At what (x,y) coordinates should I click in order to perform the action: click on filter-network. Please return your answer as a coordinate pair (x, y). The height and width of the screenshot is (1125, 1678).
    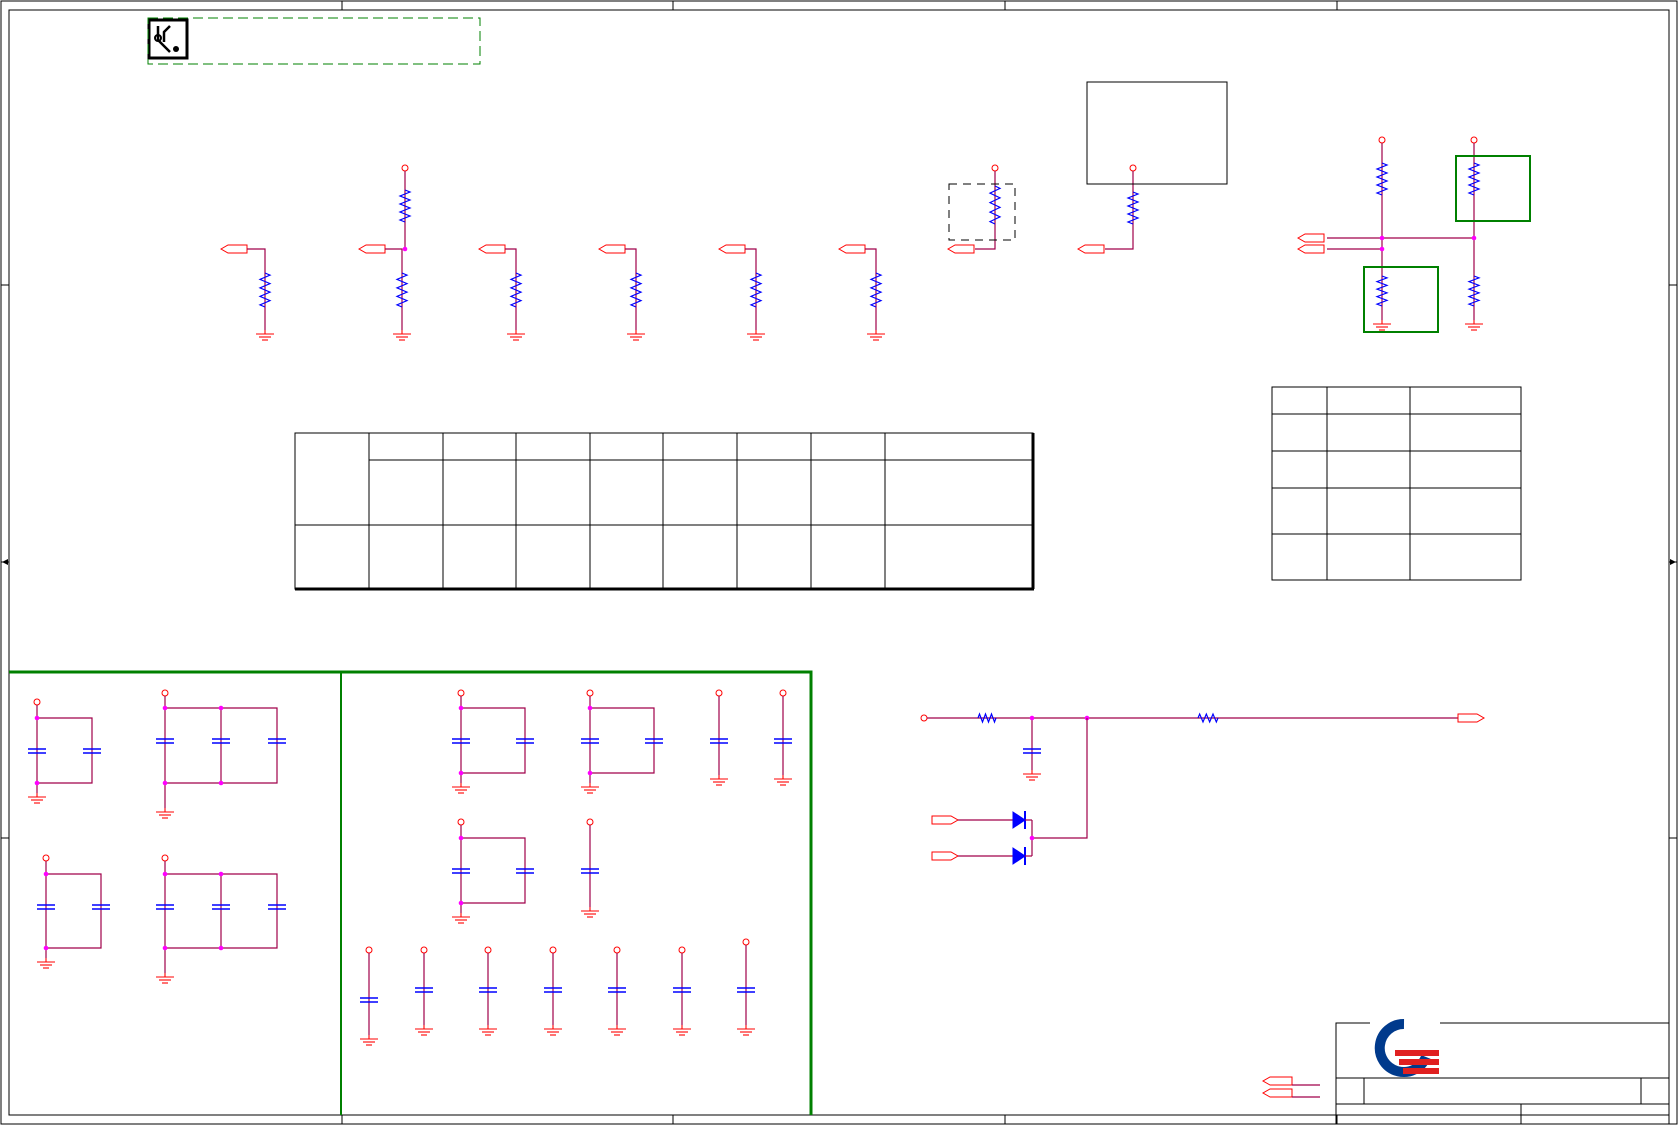
    Looking at the image, I should click on (1203, 788).